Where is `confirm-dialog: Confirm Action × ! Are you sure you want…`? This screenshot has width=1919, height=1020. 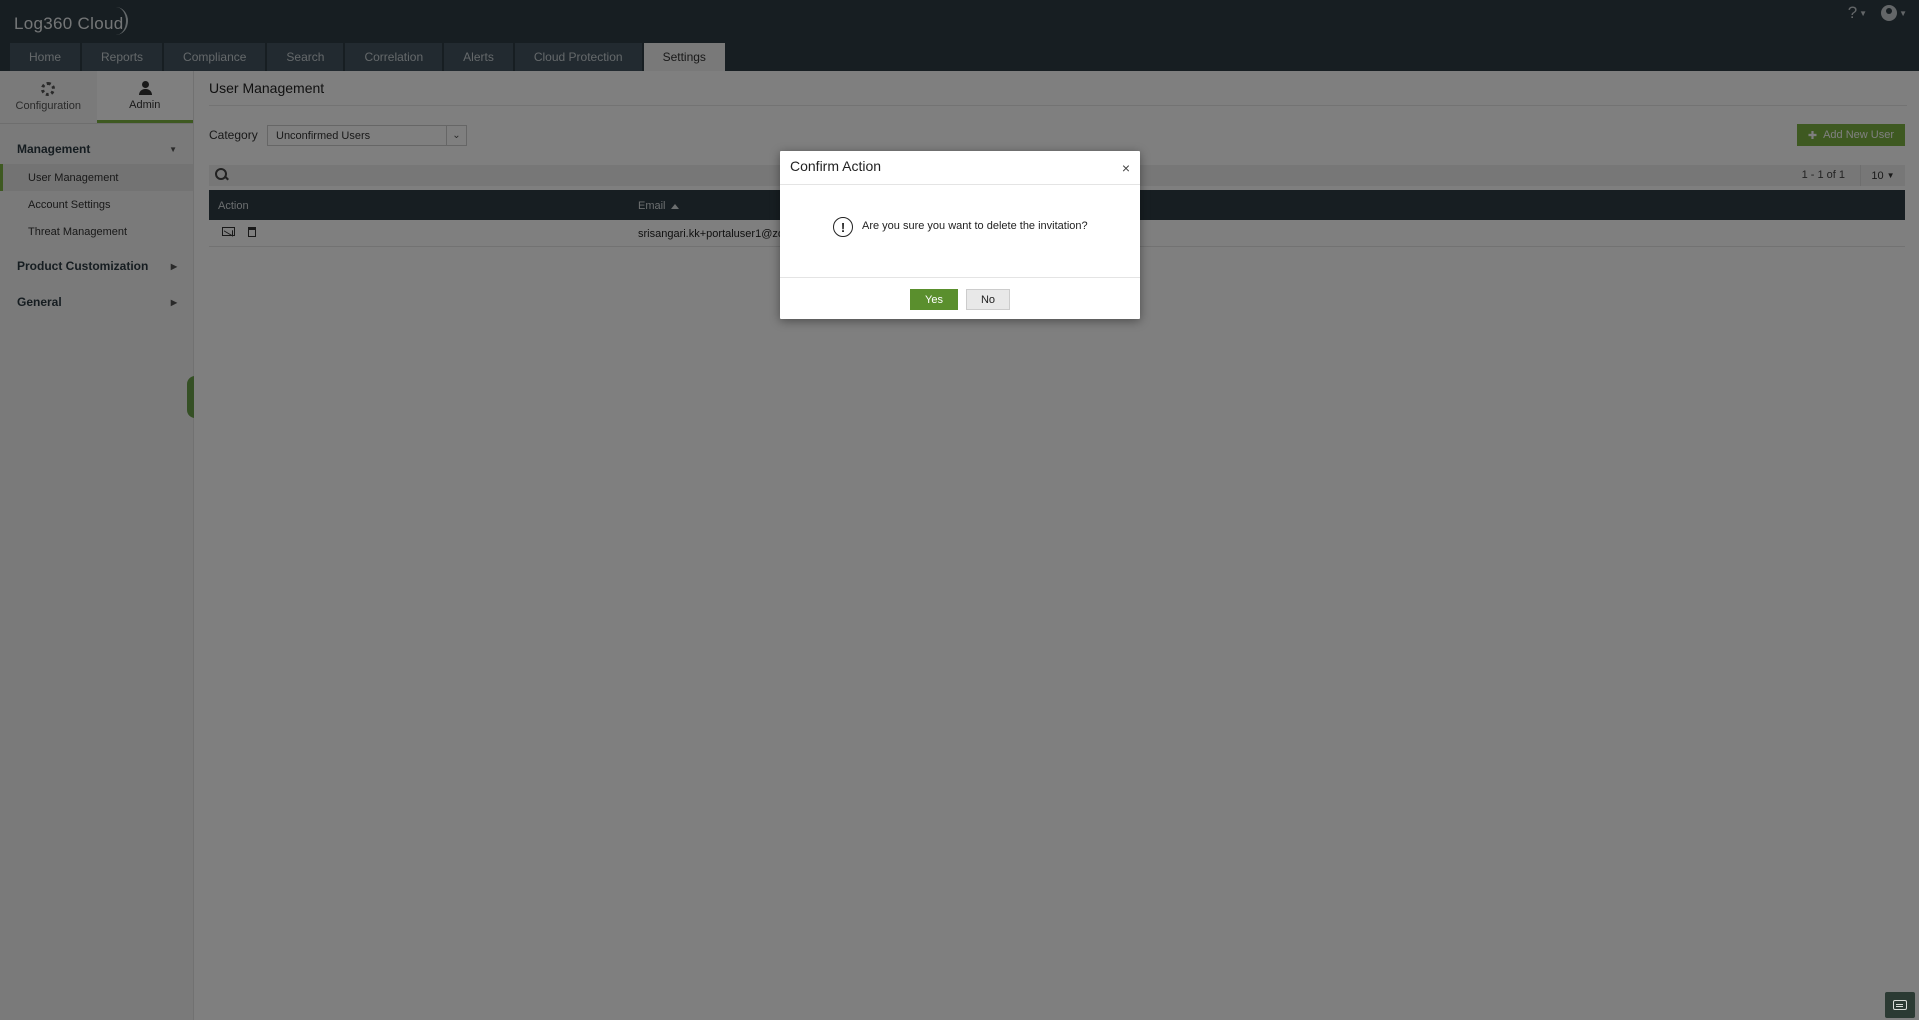 confirm-dialog: Confirm Action × ! Are you sure you want… is located at coordinates (960, 235).